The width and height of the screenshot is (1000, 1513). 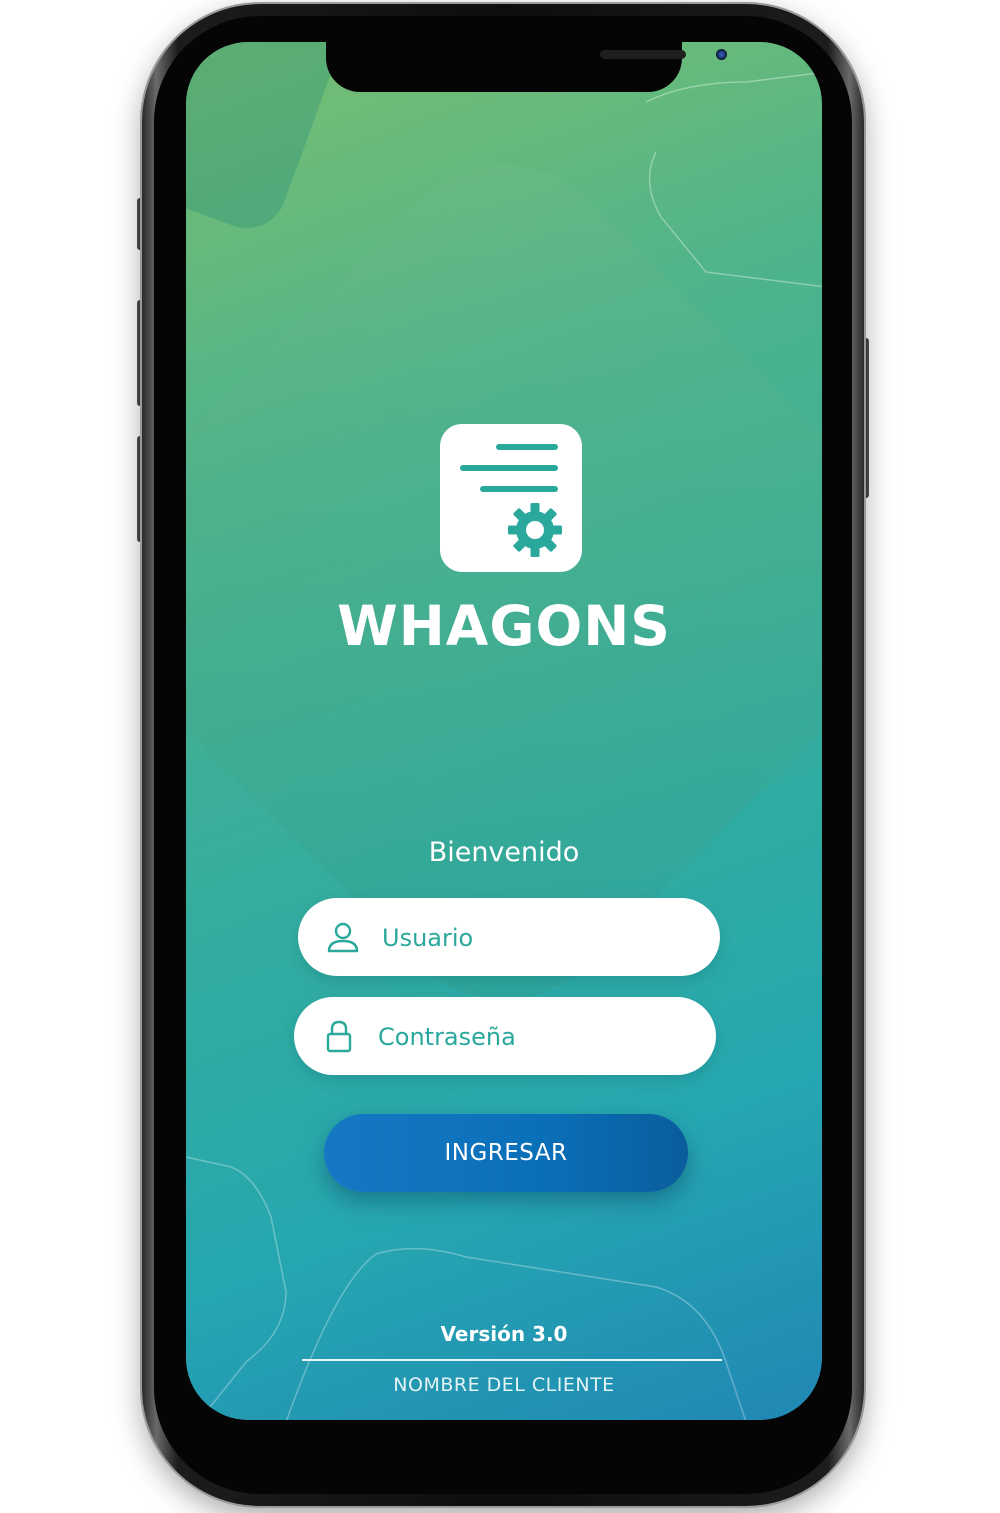 I want to click on front-camera, so click(x=721, y=54).